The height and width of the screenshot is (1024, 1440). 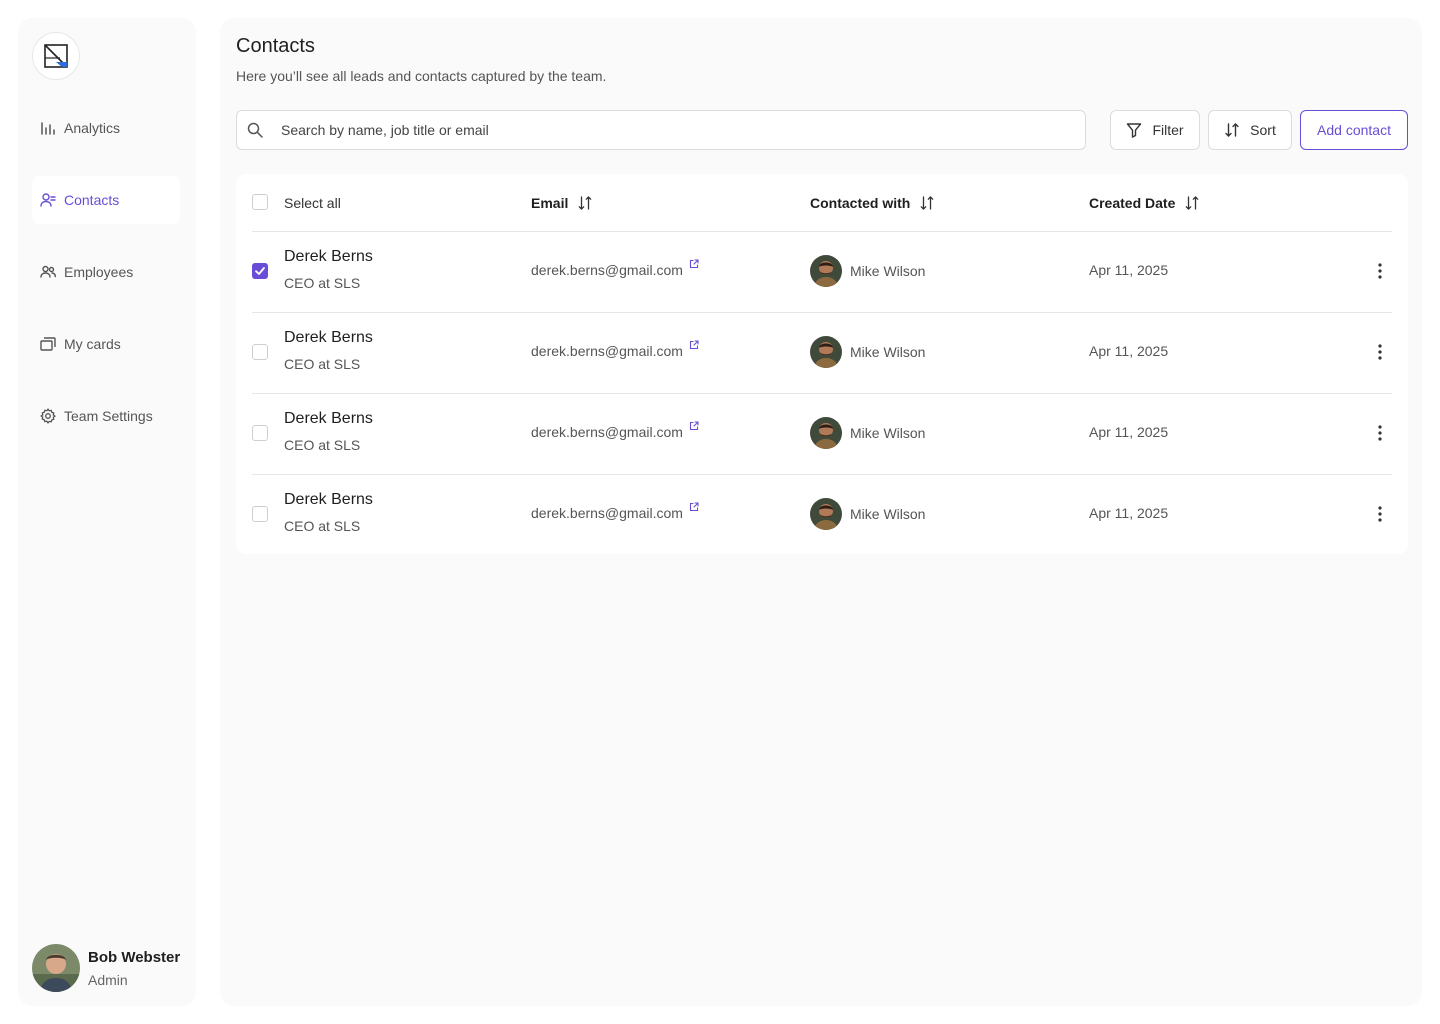 What do you see at coordinates (255, 130) in the screenshot?
I see `search-icon` at bounding box center [255, 130].